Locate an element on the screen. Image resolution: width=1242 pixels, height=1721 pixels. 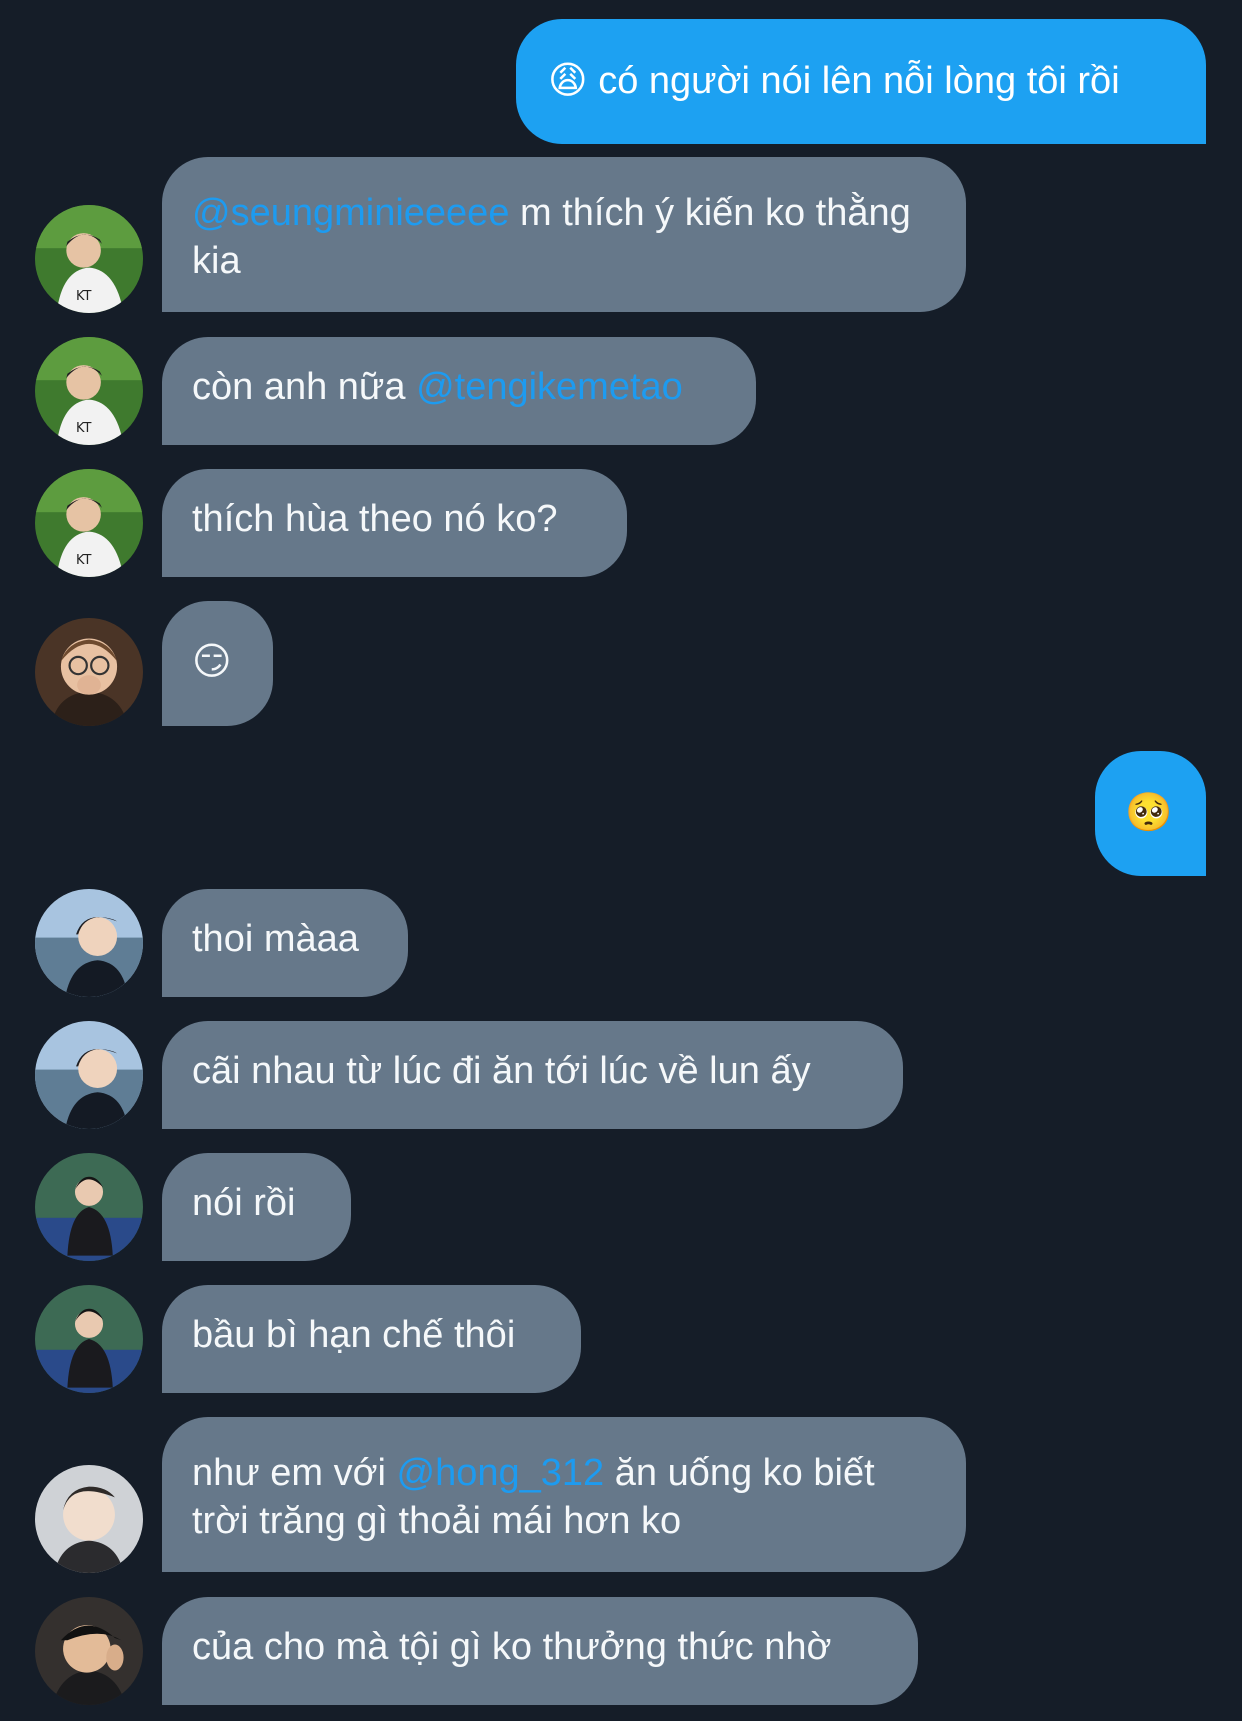
glasses-portrait-avatar-icon is located at coordinates (89, 672).